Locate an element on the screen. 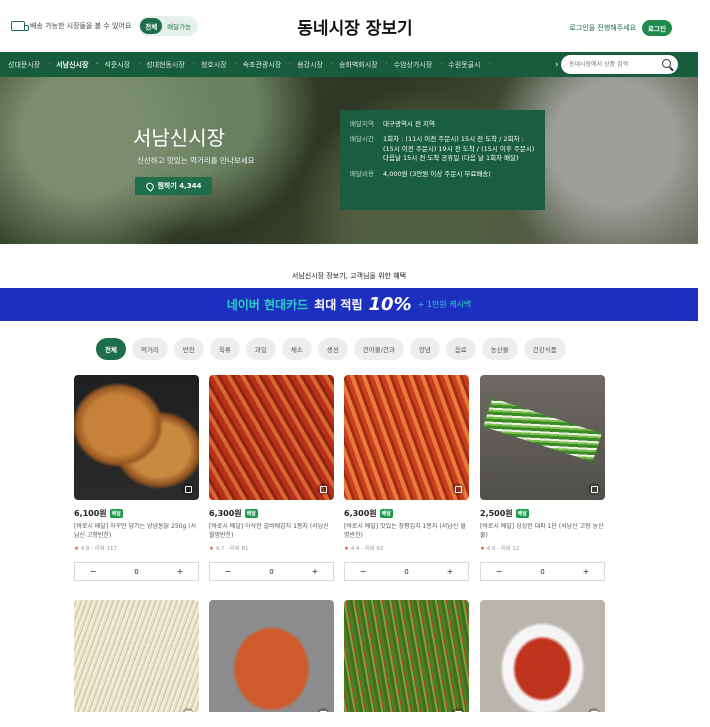 This screenshot has width=710, height=727. nav-market-item: 수원못골시 is located at coordinates (465, 65).